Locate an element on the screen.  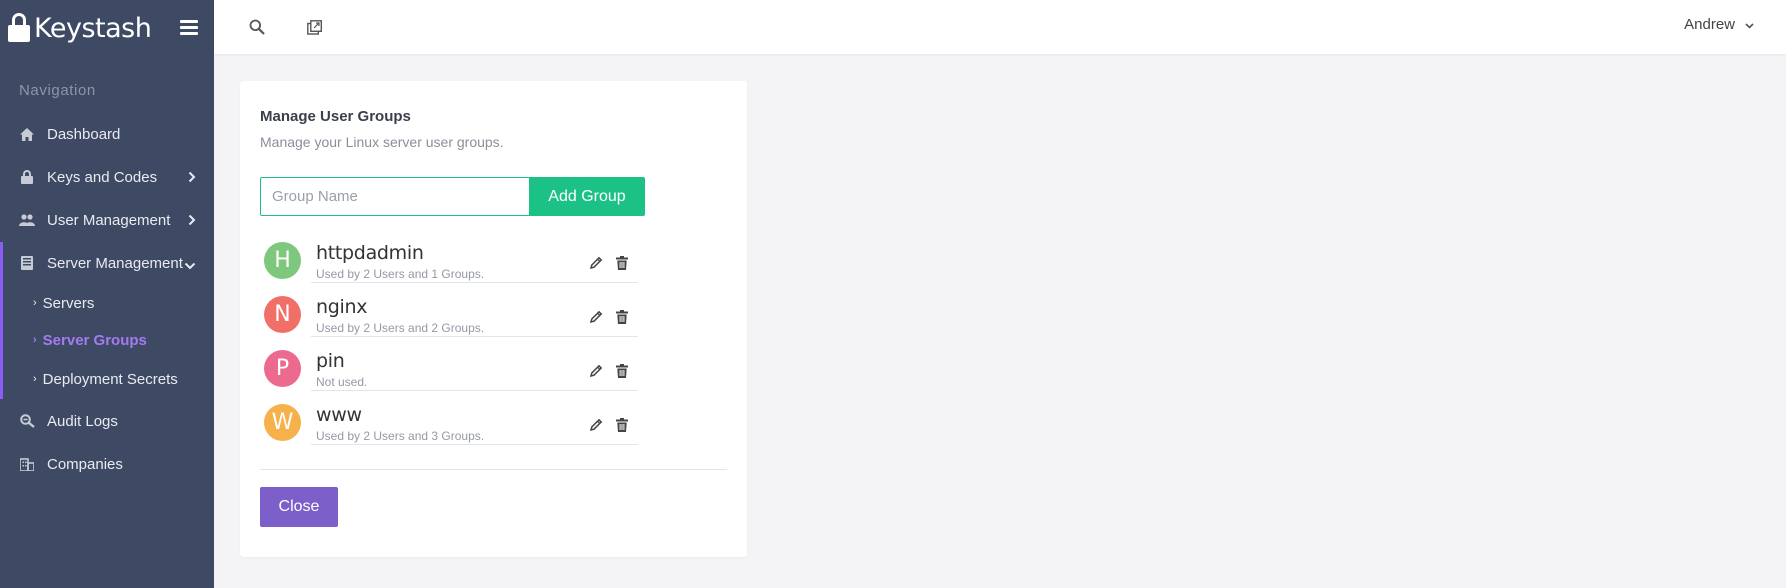
search-icon is located at coordinates (257, 27).